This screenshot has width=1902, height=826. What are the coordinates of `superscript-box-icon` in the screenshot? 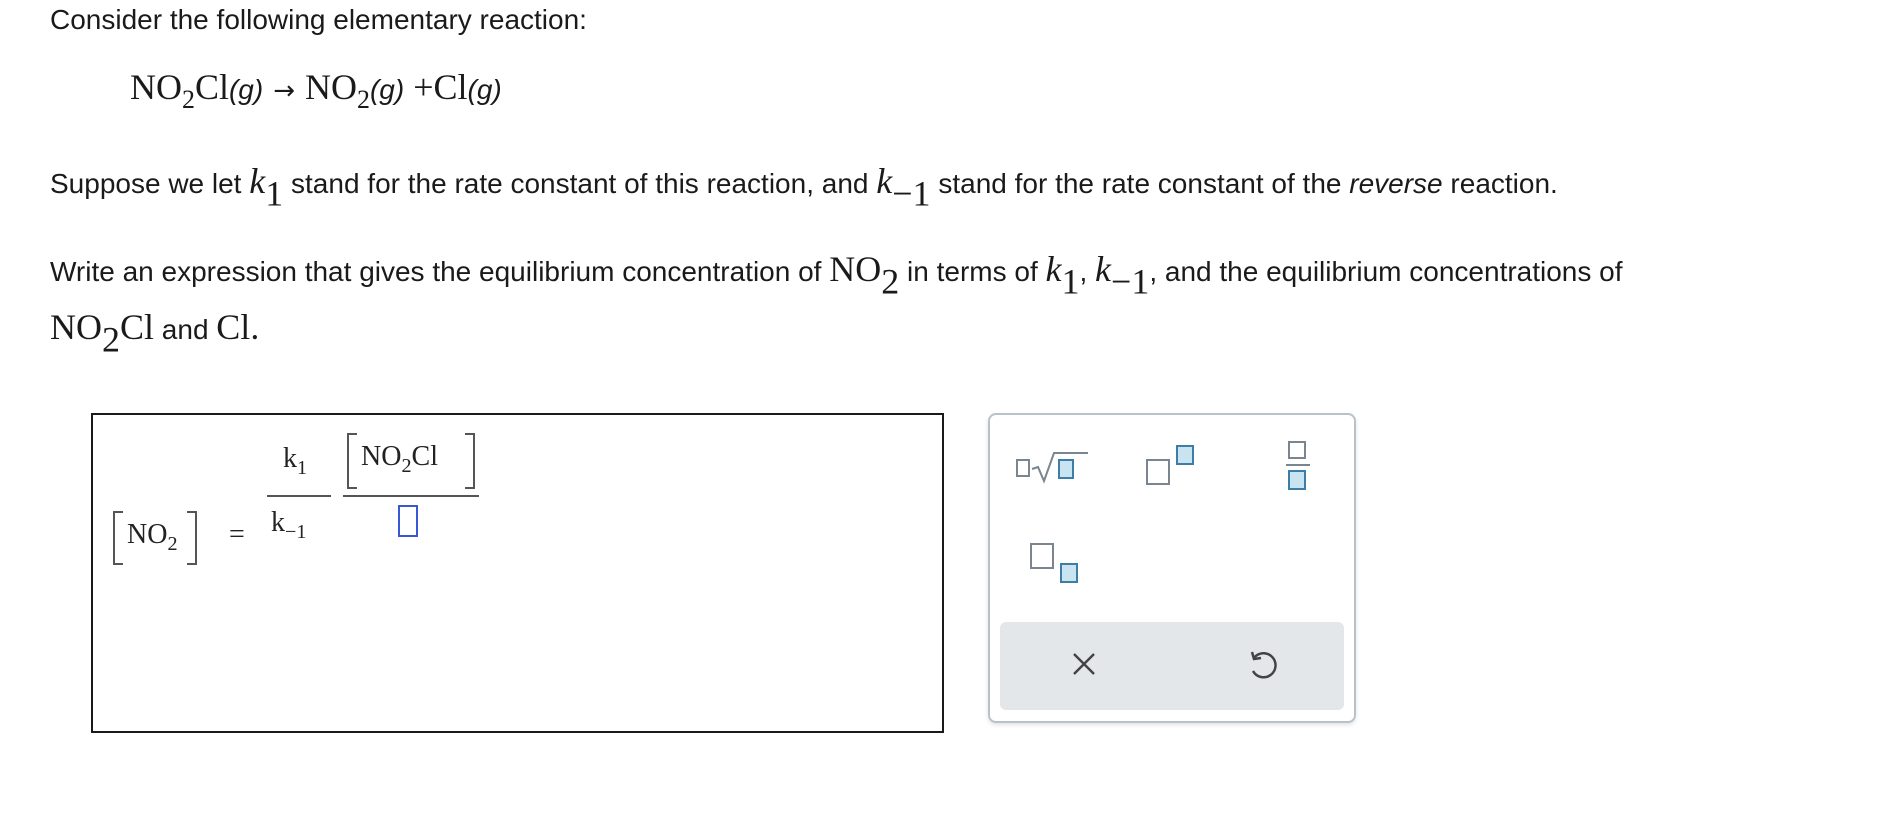 It's located at (1185, 455).